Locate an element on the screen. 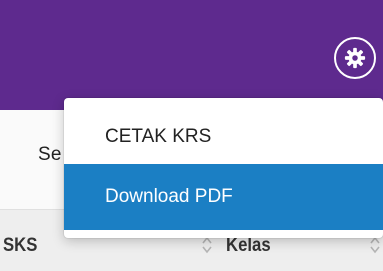  gear-icon is located at coordinates (355, 58).